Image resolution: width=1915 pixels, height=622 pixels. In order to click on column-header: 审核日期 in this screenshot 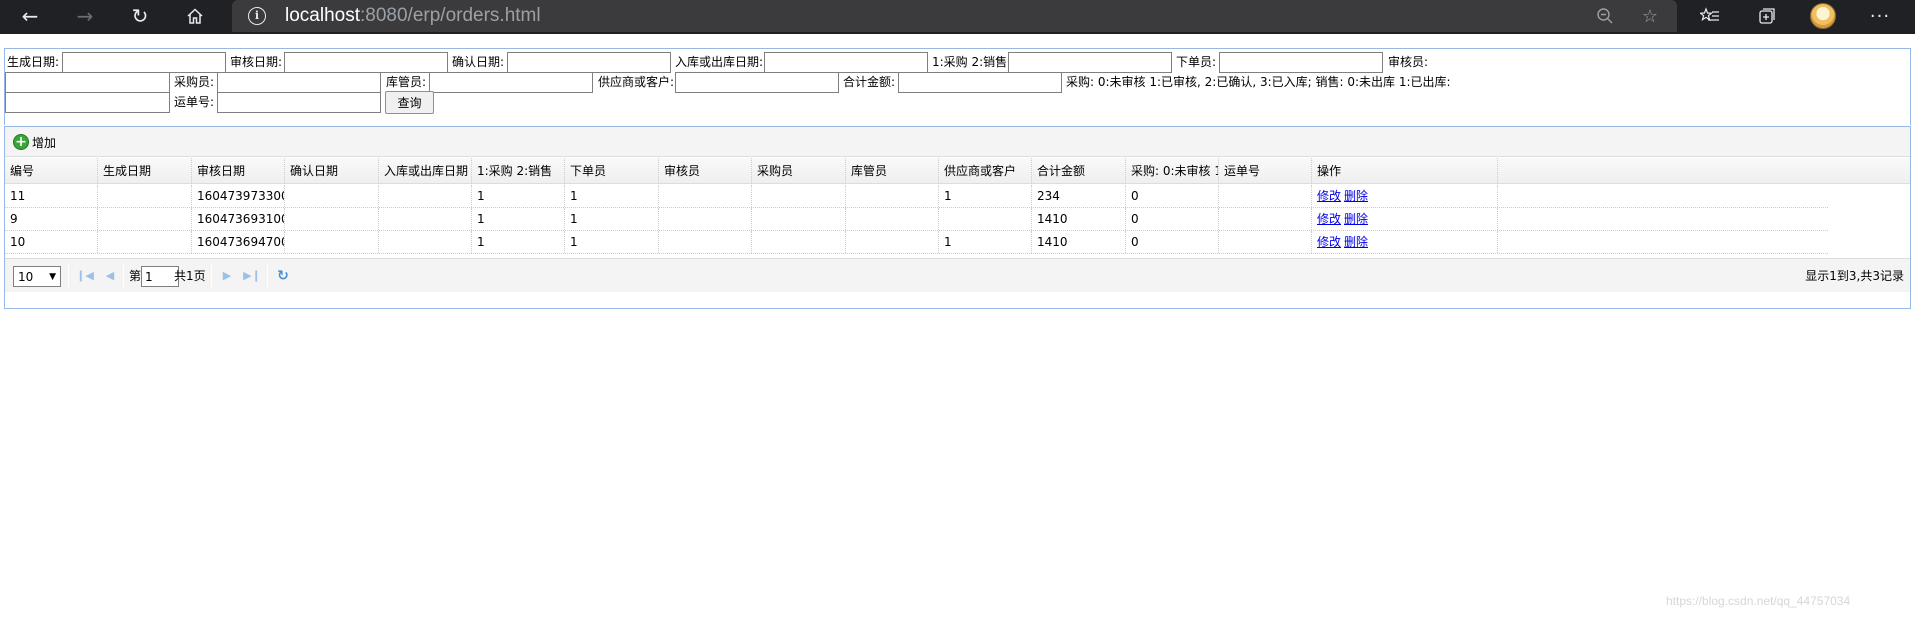, I will do `click(238, 170)`.